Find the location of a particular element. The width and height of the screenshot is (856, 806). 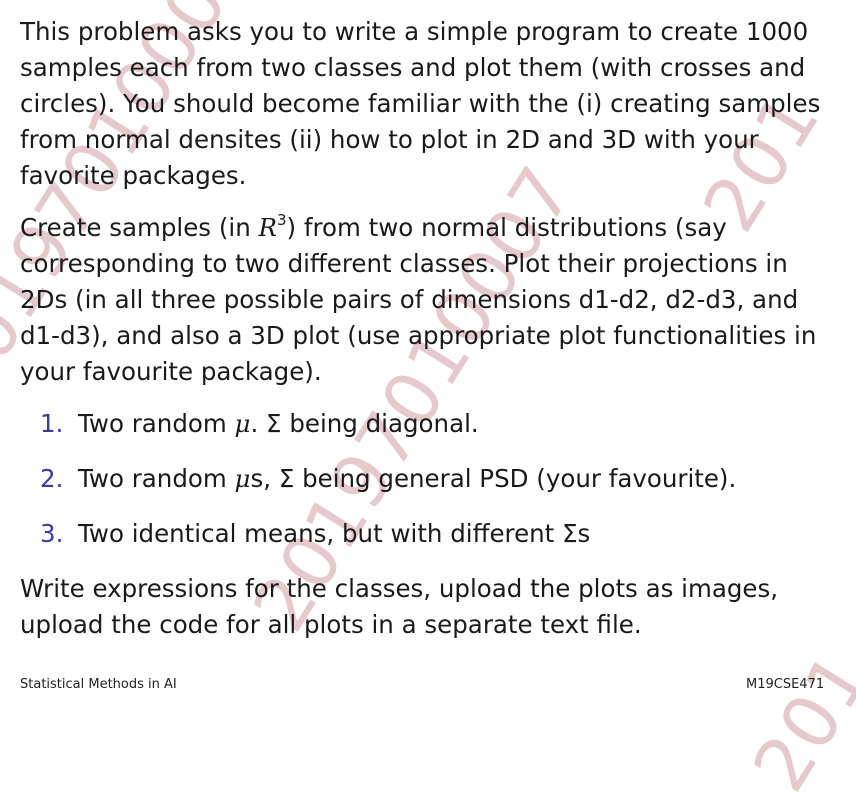

watermark: 201 is located at coordinates (796, 722).